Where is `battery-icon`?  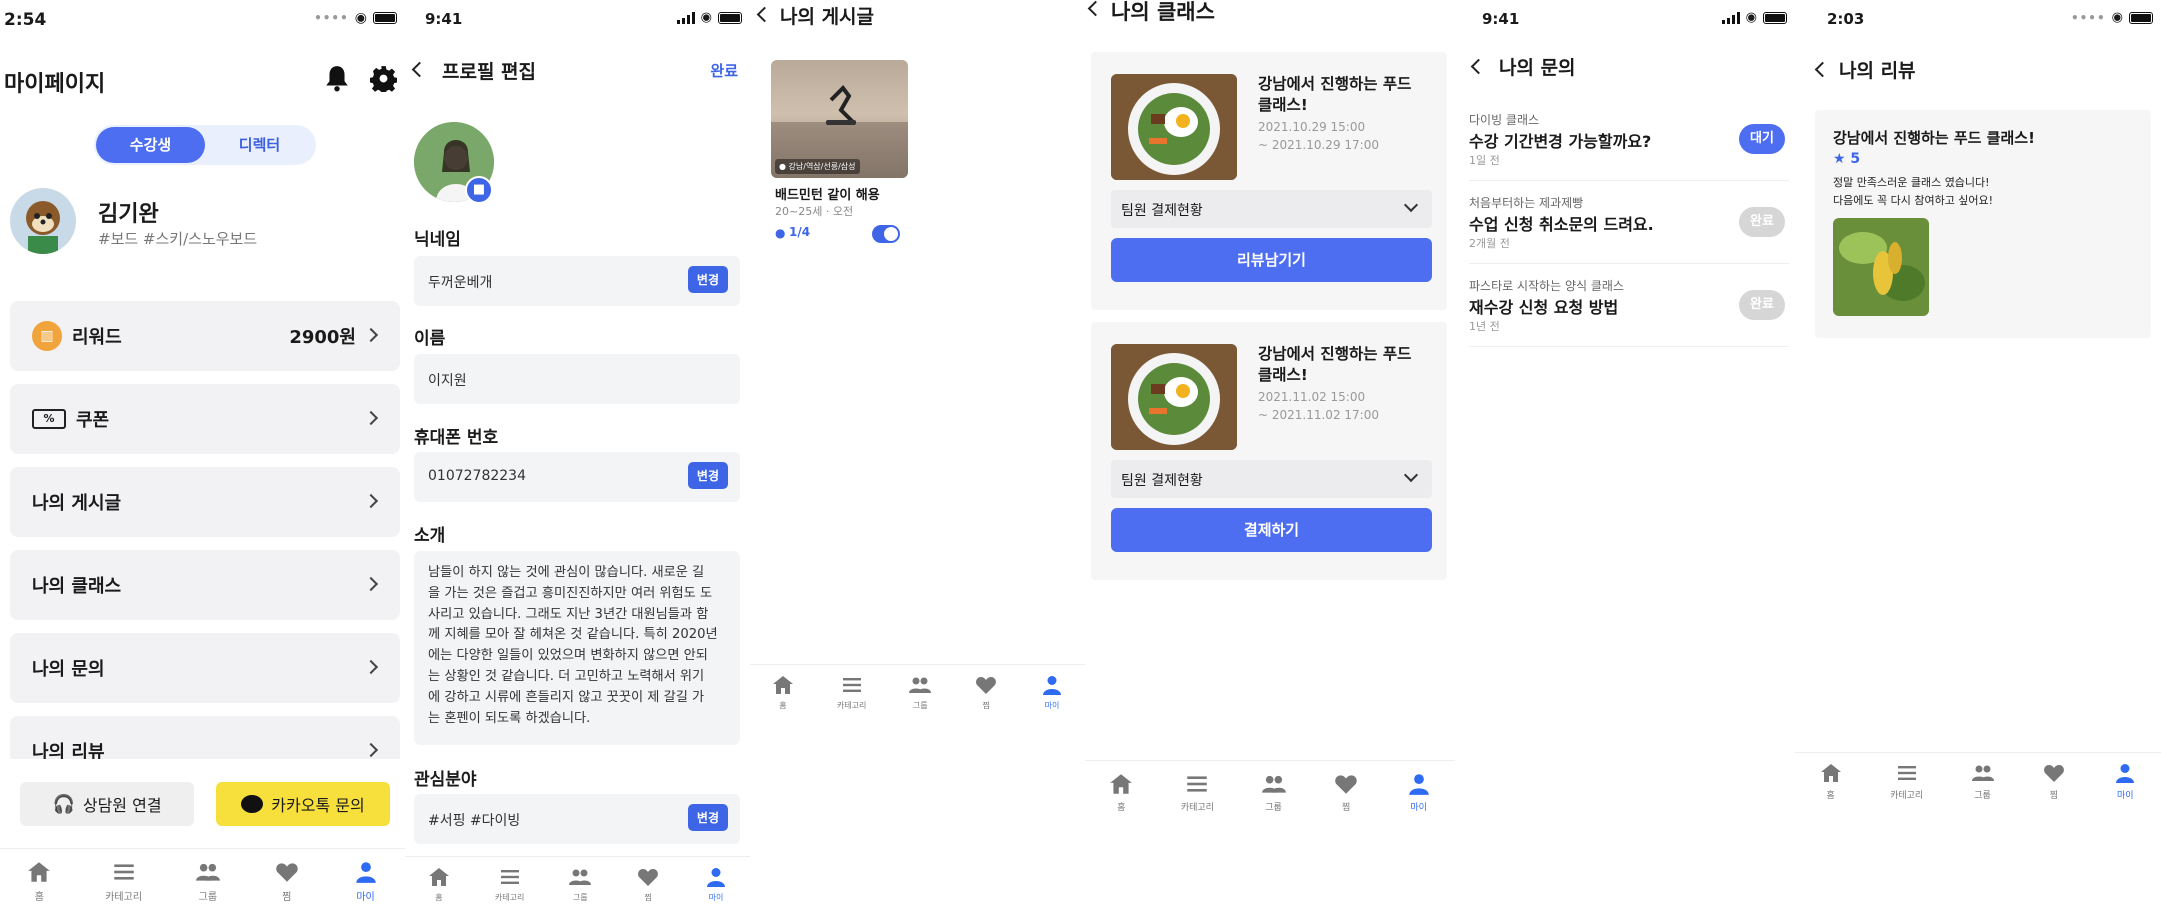 battery-icon is located at coordinates (1775, 17).